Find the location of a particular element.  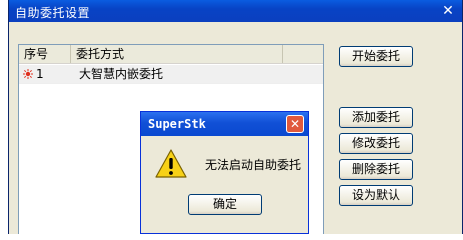

row-index-cell: 1 is located at coordinates (31, 74).